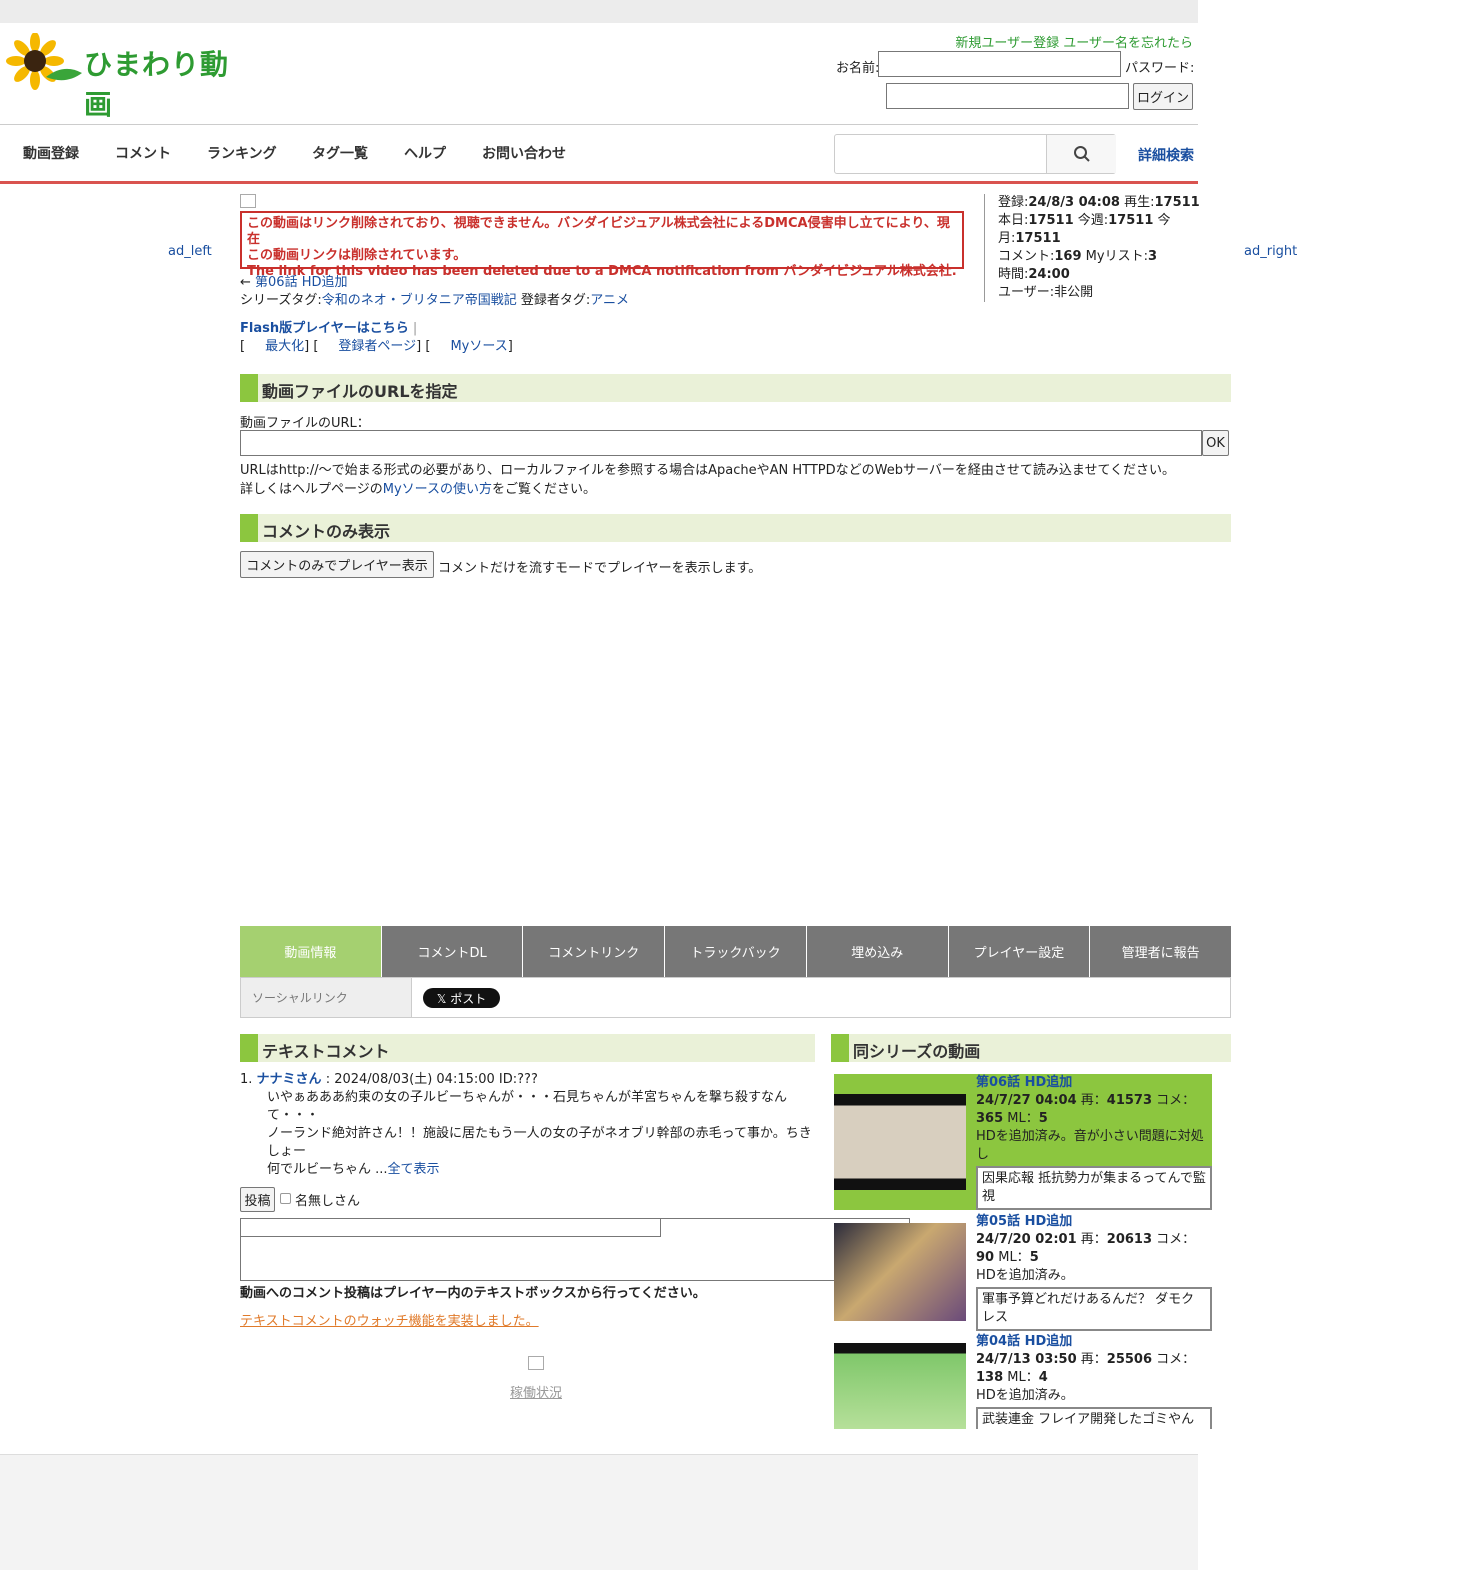  I want to click on password-label: パスワード:, so click(1160, 68).